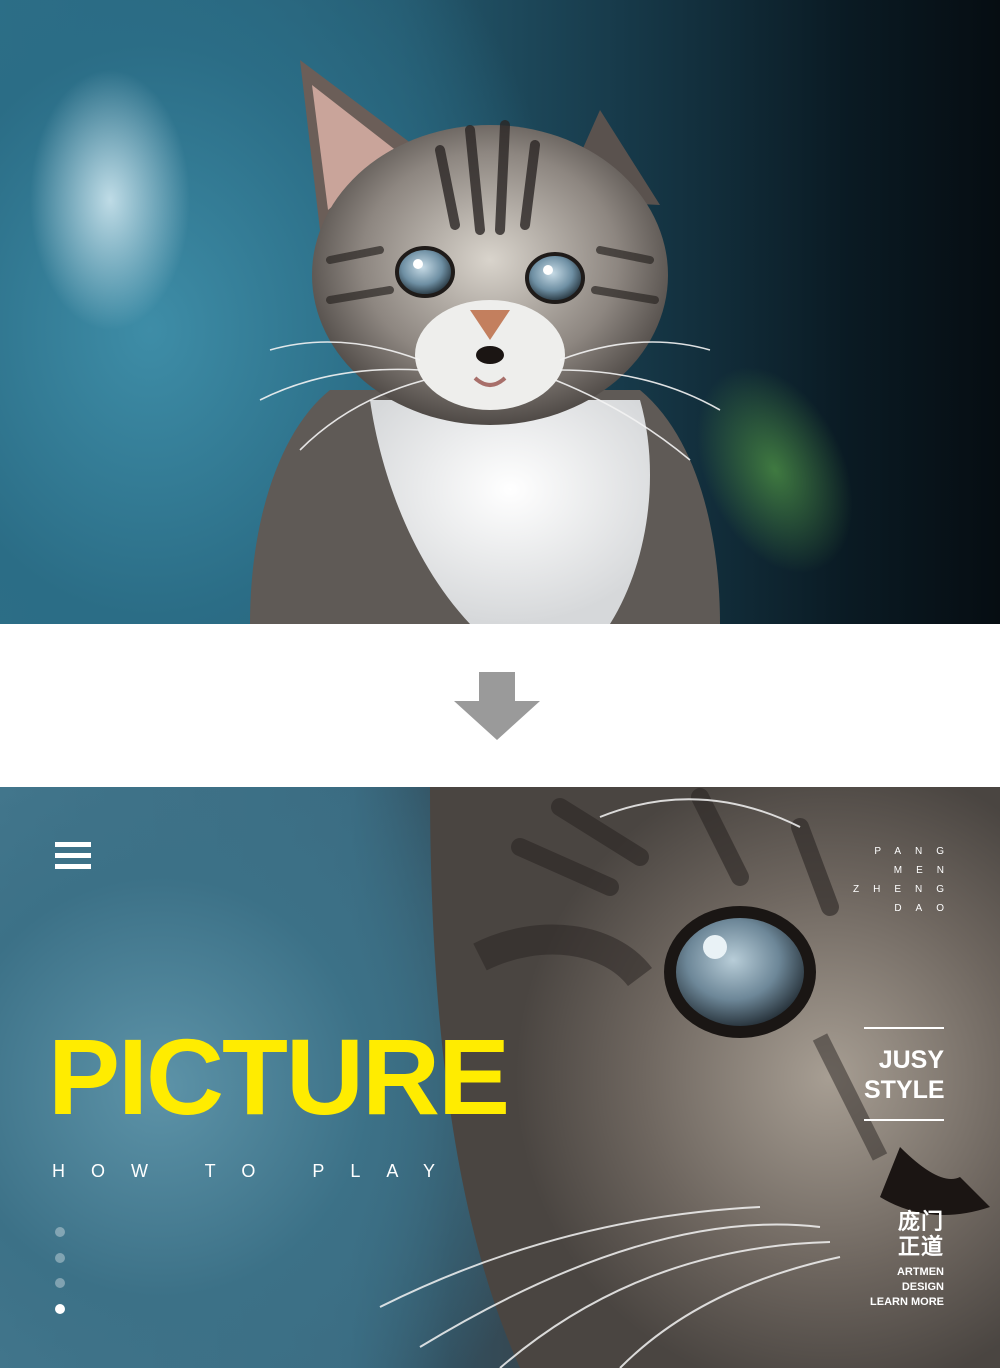 This screenshot has width=1000, height=1368. What do you see at coordinates (911, 1060) in the screenshot?
I see `style-line: JUSY` at bounding box center [911, 1060].